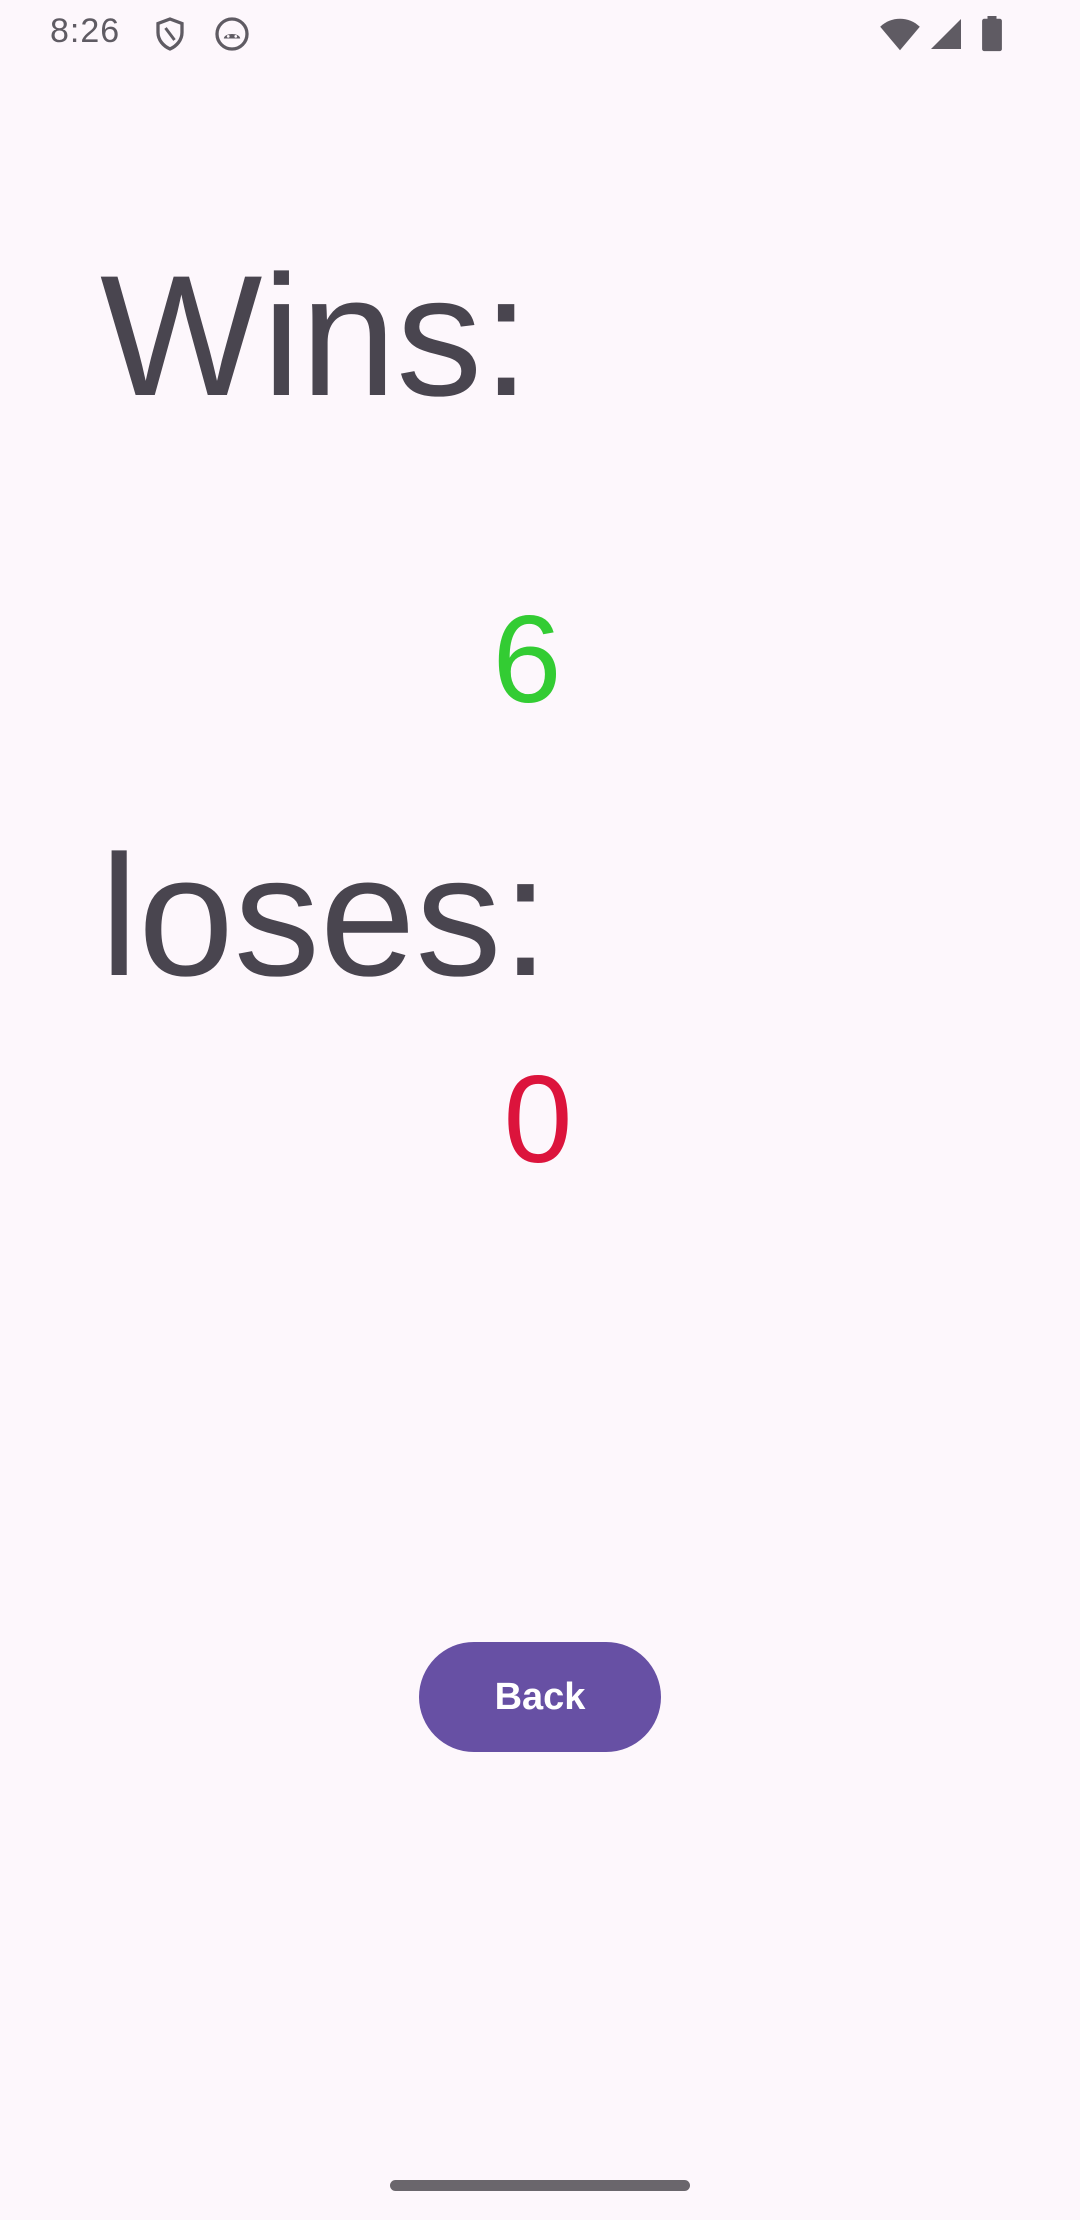  What do you see at coordinates (540, 2185) in the screenshot?
I see `navigation-handle` at bounding box center [540, 2185].